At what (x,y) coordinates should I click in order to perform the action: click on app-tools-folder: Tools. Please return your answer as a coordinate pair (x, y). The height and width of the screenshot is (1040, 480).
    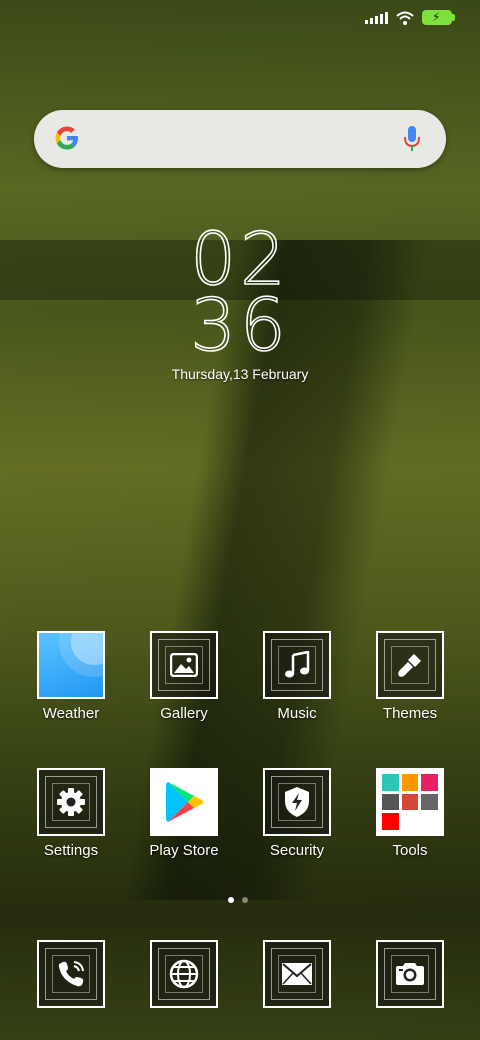
    Looking at the image, I should click on (410, 813).